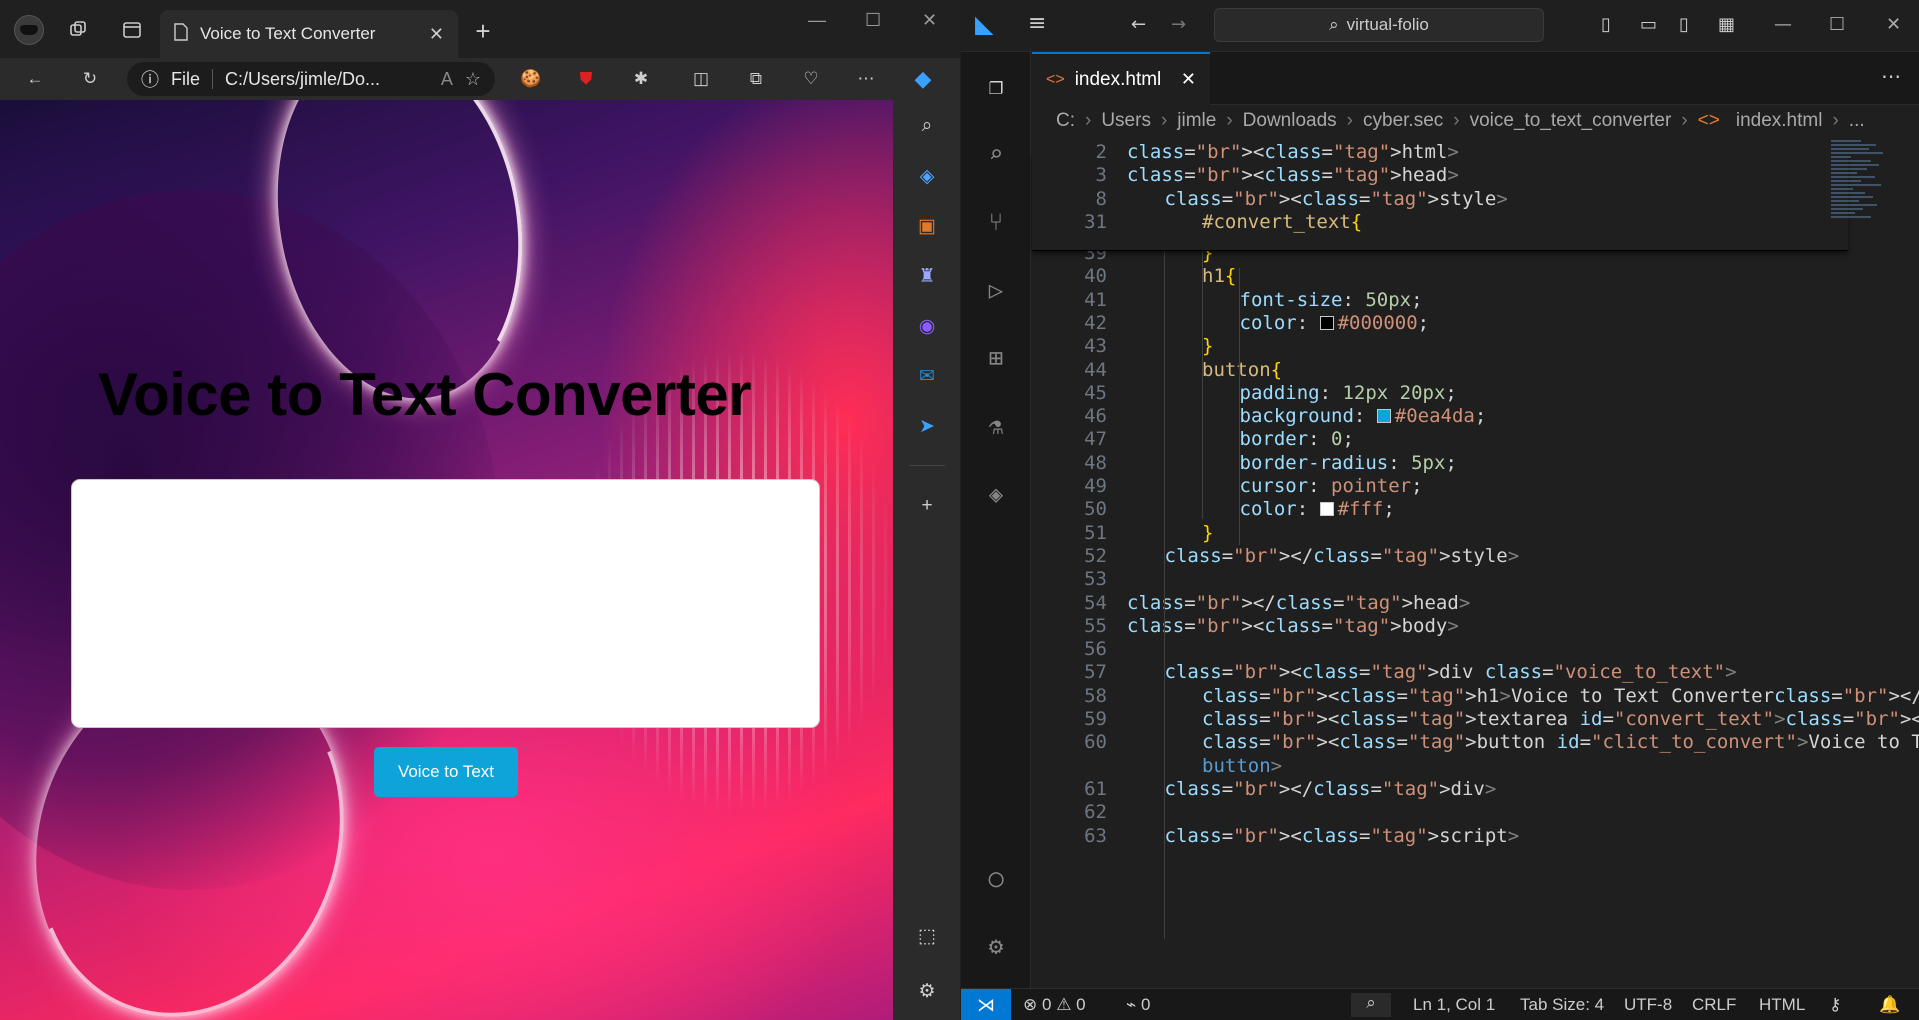  Describe the element at coordinates (811, 79) in the screenshot. I see `browser-essentials-icon: ♡` at that location.